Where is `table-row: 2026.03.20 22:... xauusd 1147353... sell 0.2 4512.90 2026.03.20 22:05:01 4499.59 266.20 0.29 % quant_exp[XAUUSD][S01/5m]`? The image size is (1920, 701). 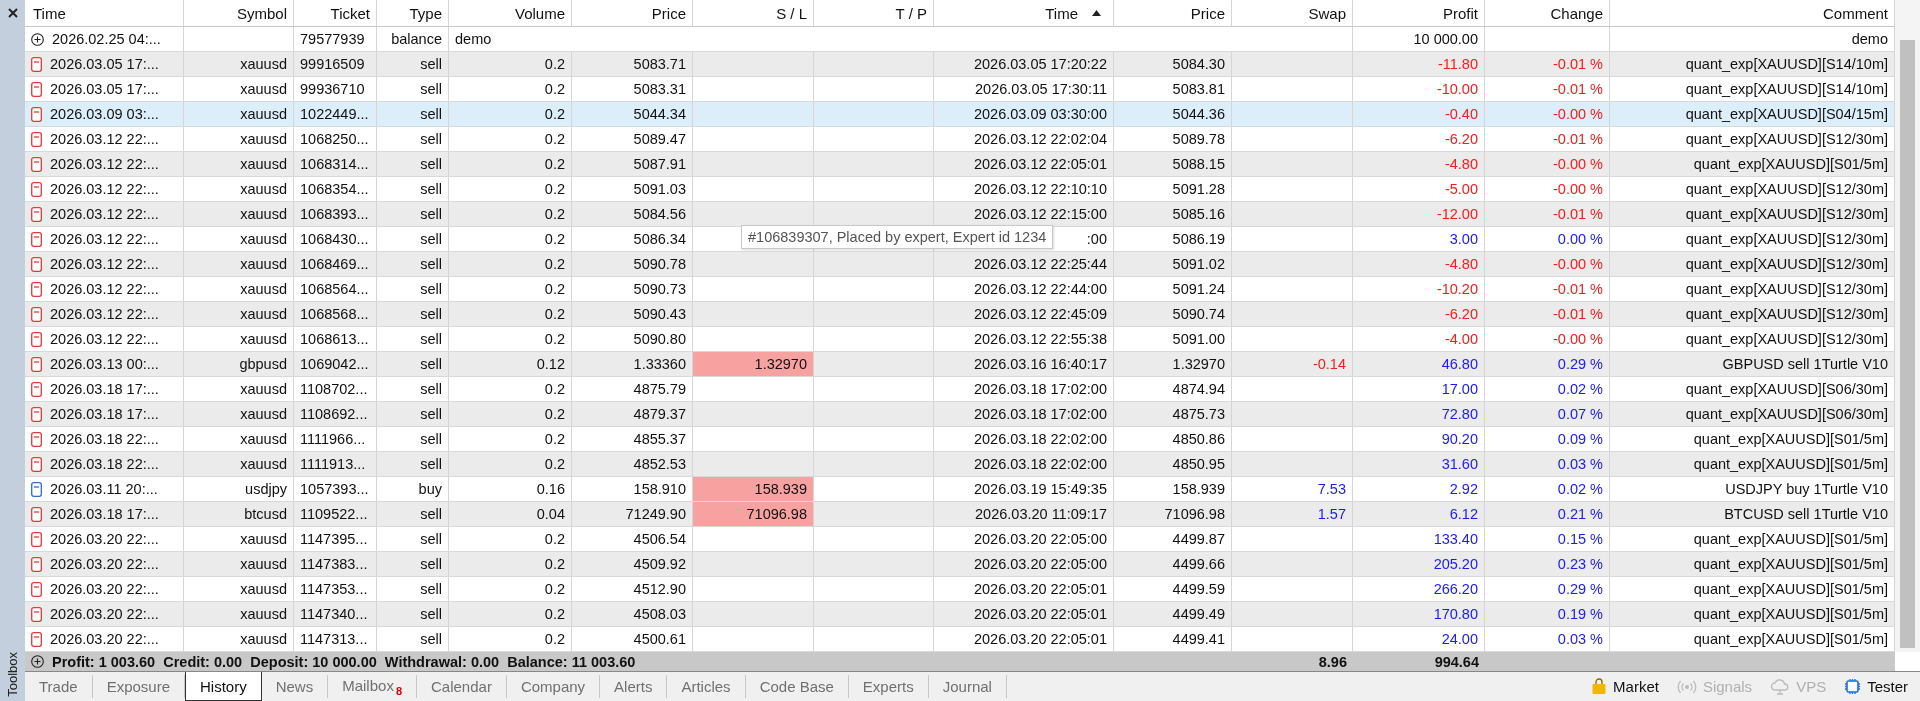 table-row: 2026.03.20 22:... xauusd 1147353... sell 0.2 4512.90 2026.03.20 22:05:01 4499.59 266.20 0.29 % quant_exp[XAUUSD][S01/5m] is located at coordinates (960, 589).